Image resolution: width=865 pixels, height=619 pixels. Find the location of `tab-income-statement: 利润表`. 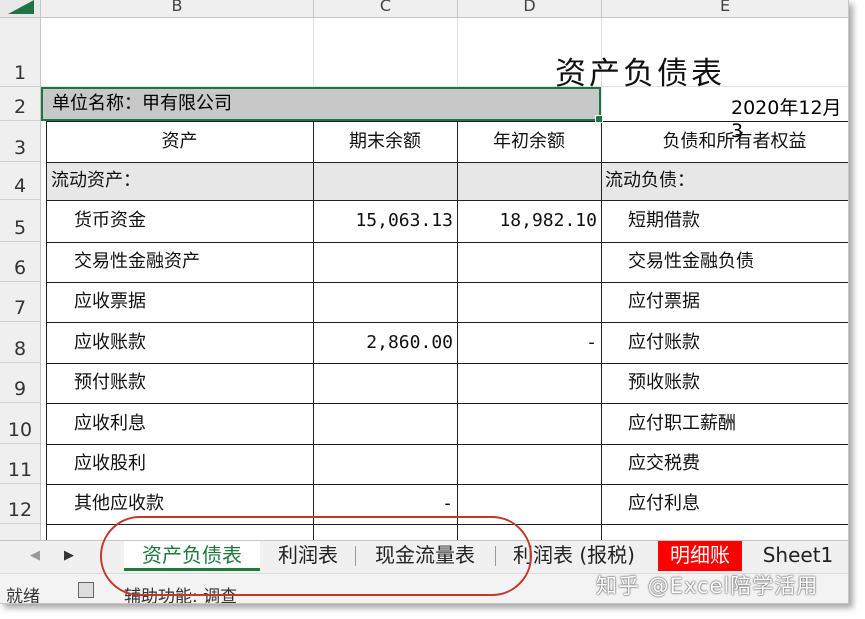

tab-income-statement: 利润表 is located at coordinates (308, 556).